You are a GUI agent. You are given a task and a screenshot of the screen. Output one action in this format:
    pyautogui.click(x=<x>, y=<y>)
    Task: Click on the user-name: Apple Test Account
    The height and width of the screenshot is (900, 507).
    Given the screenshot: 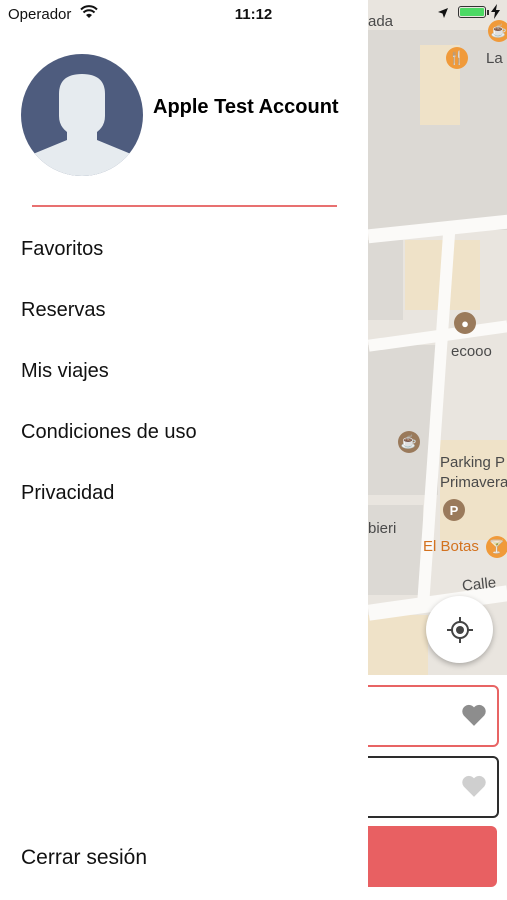 What is the action you would take?
    pyautogui.click(x=246, y=107)
    